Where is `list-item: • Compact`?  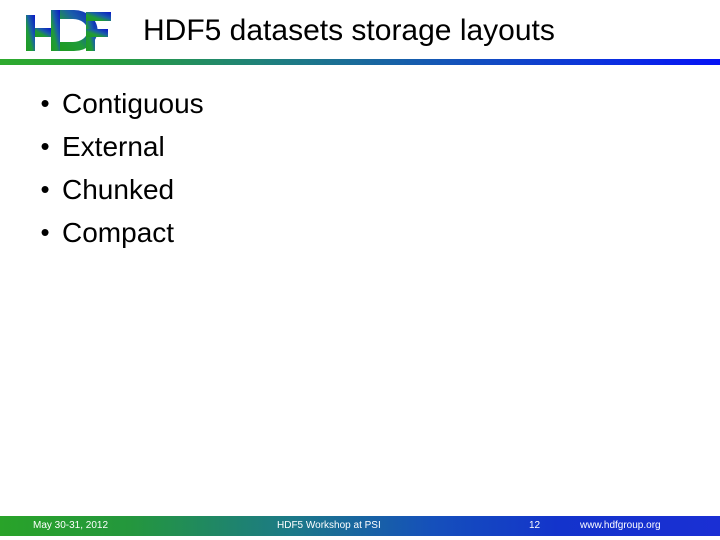
list-item: • Compact is located at coordinates (118, 232).